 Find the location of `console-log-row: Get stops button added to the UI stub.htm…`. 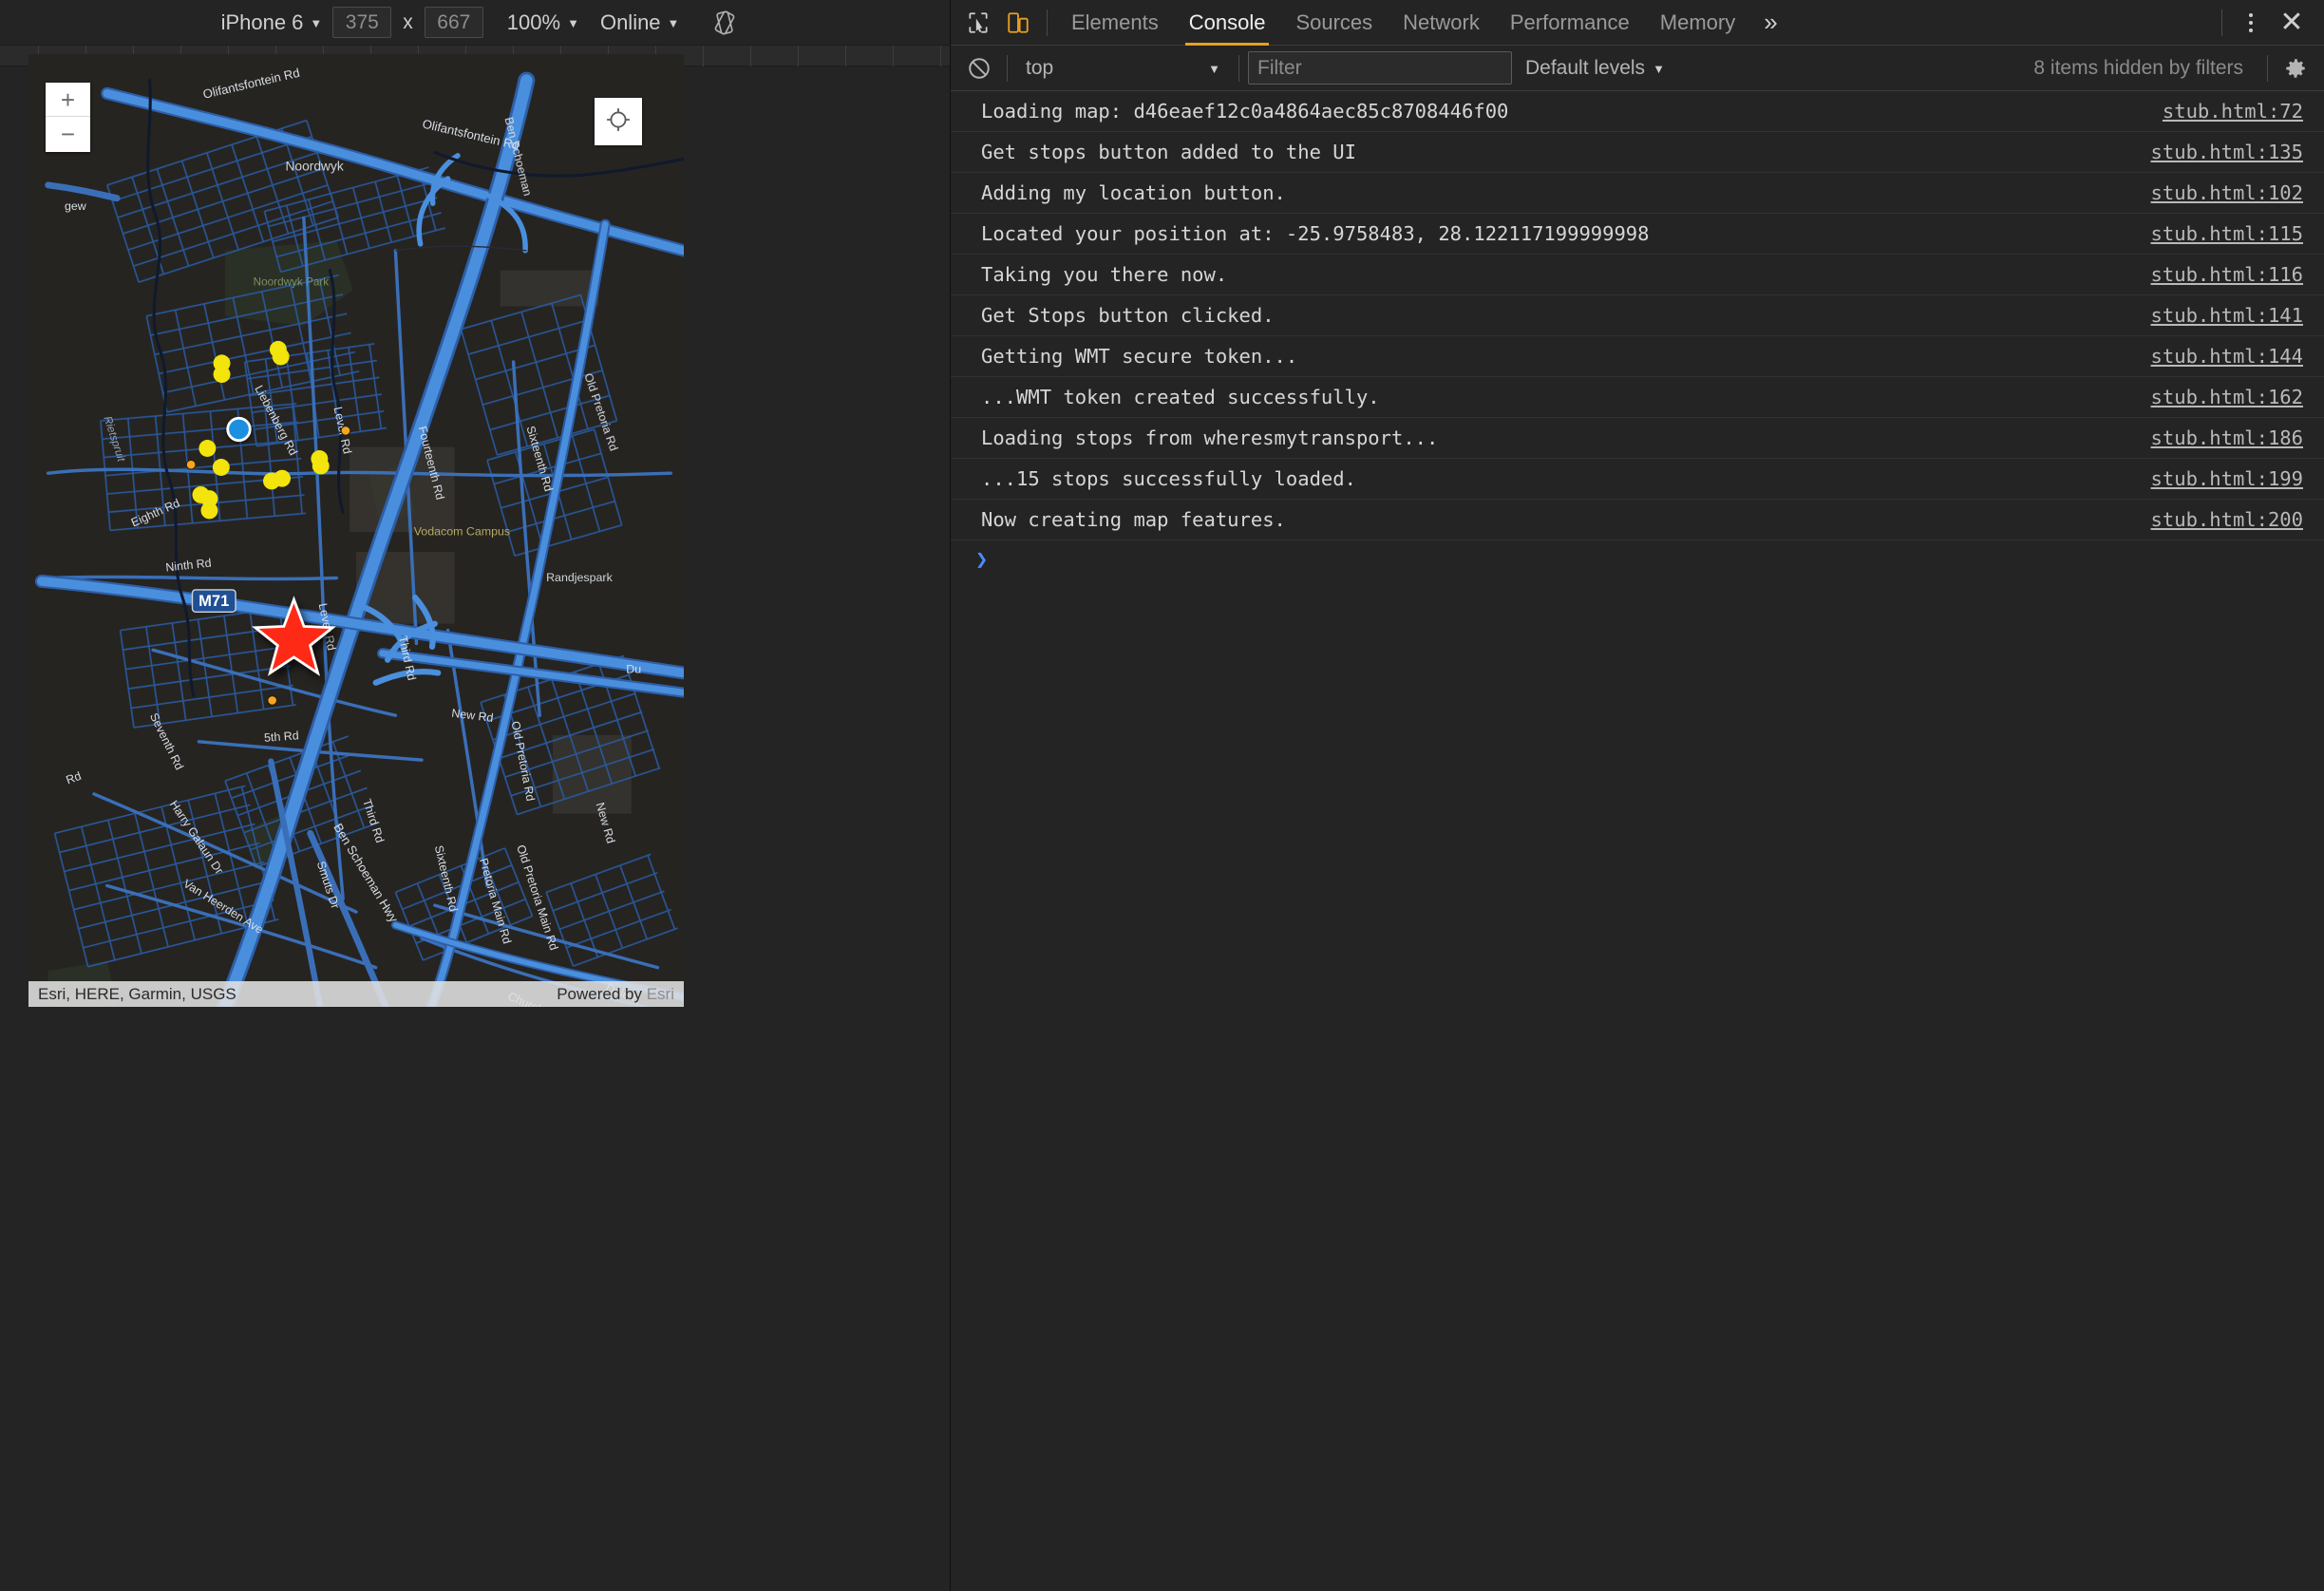

console-log-row: Get stops button added to the UI stub.htm… is located at coordinates (1637, 152).